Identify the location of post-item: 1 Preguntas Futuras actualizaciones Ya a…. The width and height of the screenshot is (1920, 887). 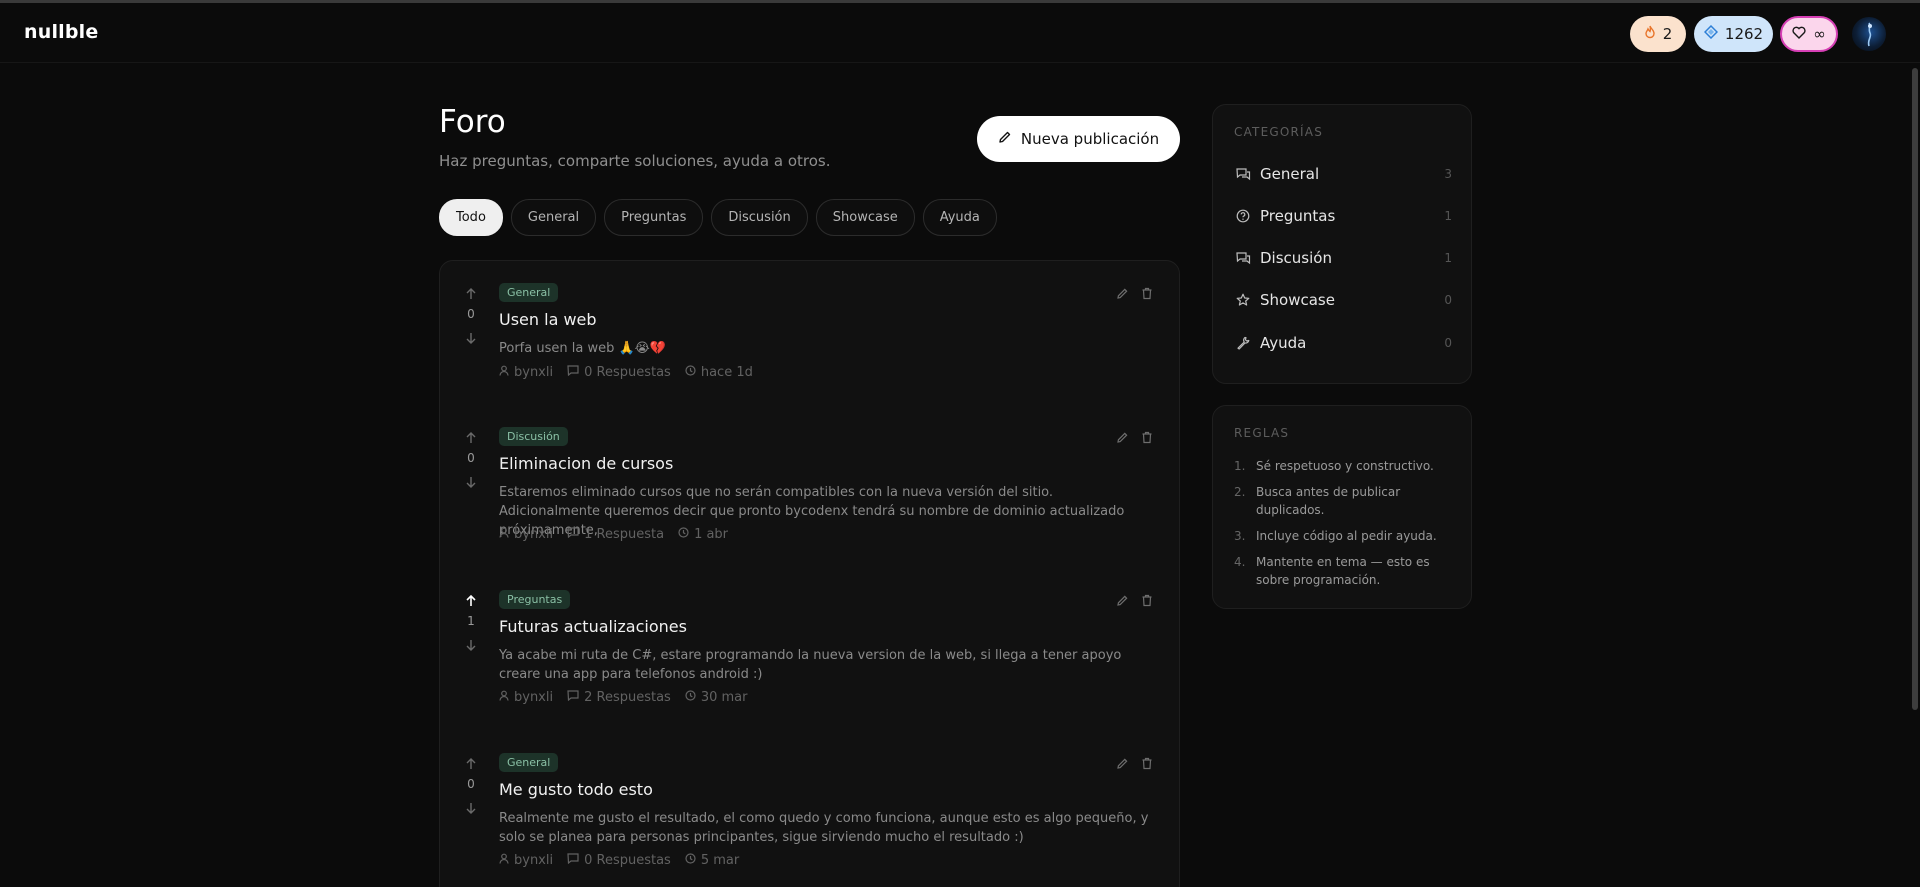
(810, 648).